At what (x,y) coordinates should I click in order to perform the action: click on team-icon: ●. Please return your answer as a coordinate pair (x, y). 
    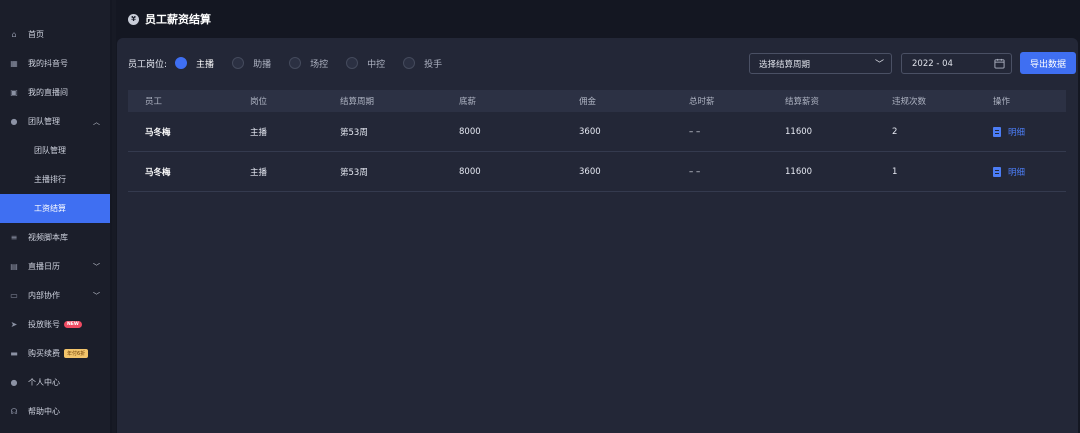
    Looking at the image, I should click on (14, 121).